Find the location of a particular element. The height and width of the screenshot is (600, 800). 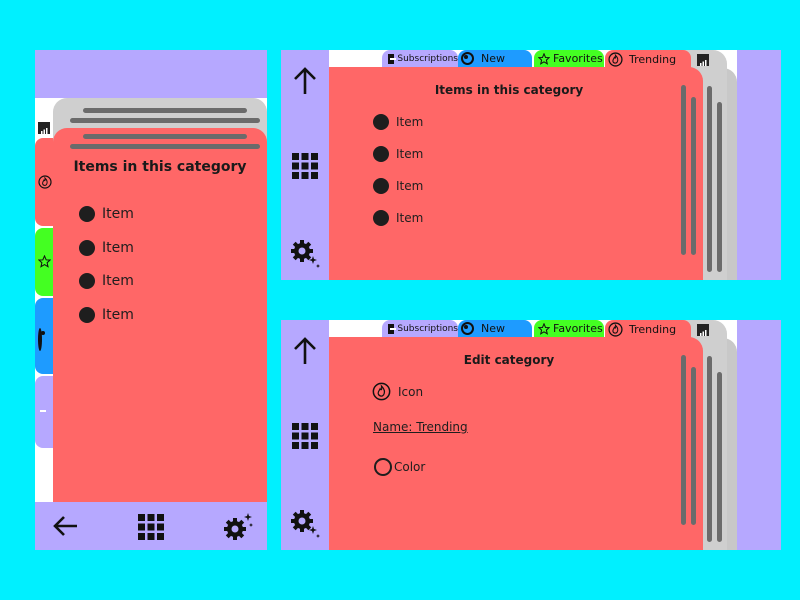

color-field-label: Color is located at coordinates (410, 467).